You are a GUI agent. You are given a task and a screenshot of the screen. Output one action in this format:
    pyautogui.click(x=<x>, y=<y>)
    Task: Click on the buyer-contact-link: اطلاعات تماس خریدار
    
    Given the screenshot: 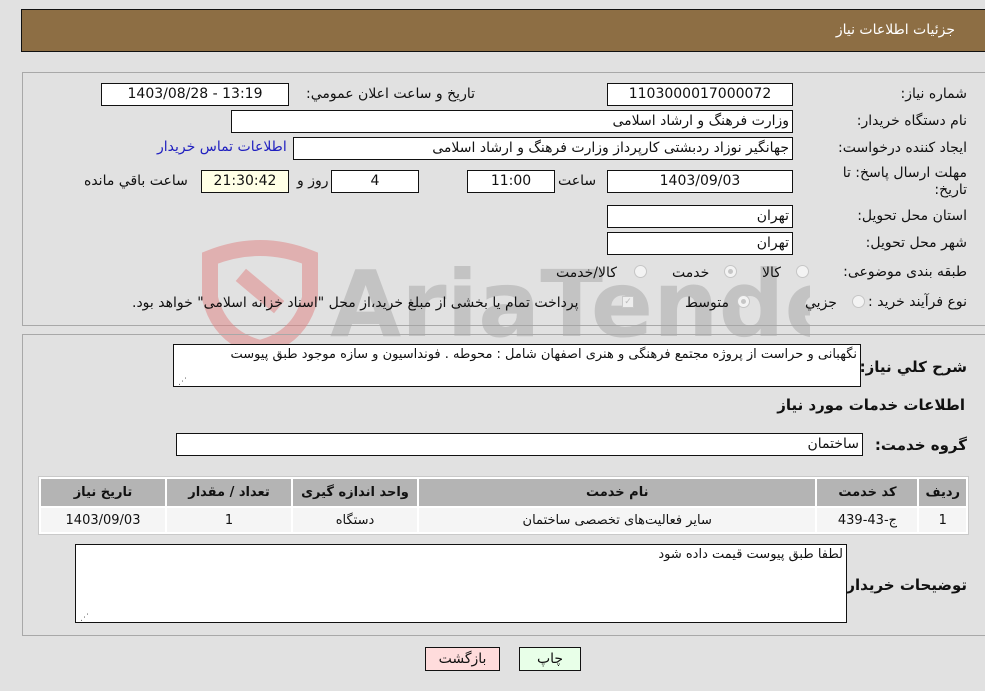 What is the action you would take?
    pyautogui.click(x=222, y=147)
    